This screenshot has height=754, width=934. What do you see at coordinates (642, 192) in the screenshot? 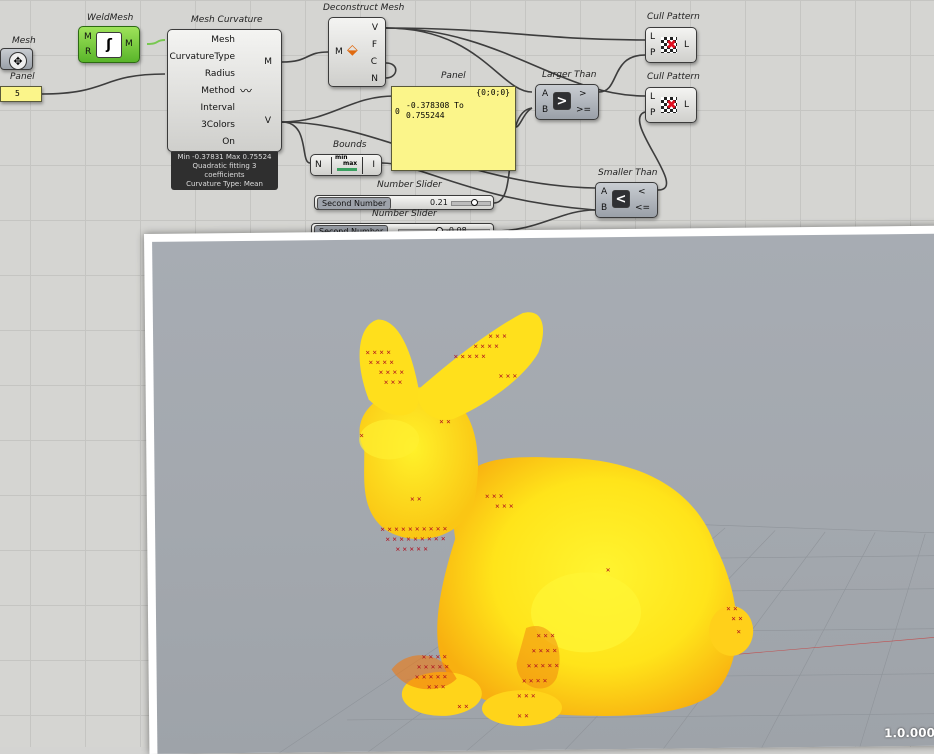
I see `st-output-lt: <` at bounding box center [642, 192].